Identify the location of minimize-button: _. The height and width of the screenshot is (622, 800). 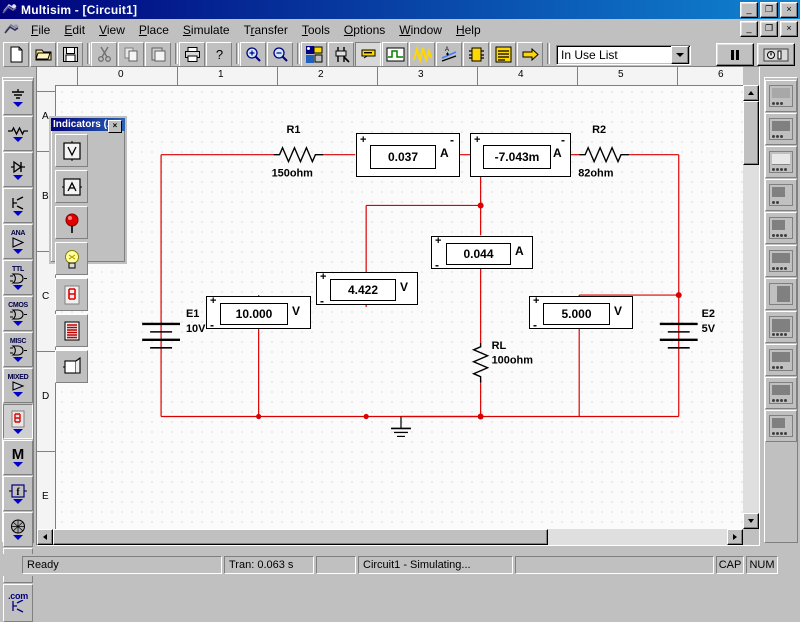
(749, 10).